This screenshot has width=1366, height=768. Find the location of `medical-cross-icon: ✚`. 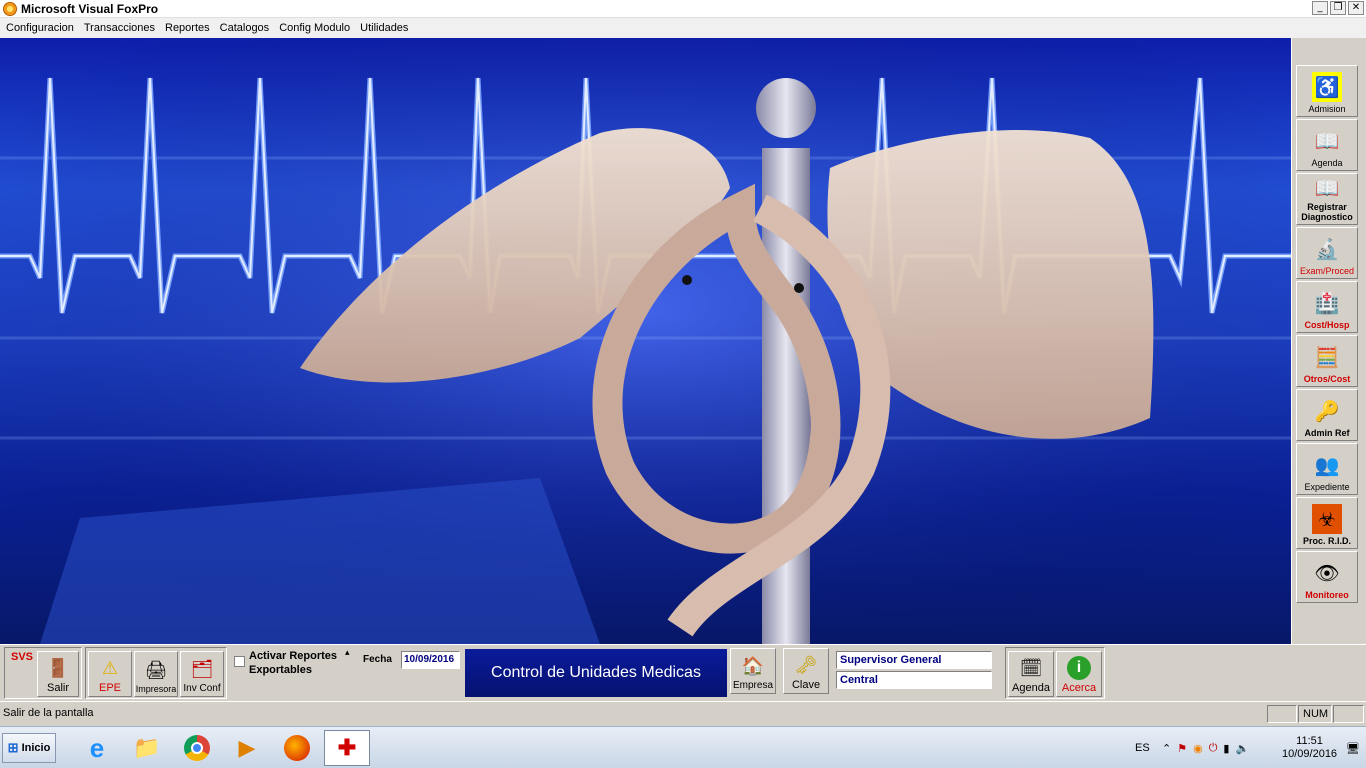

medical-cross-icon: ✚ is located at coordinates (347, 747).